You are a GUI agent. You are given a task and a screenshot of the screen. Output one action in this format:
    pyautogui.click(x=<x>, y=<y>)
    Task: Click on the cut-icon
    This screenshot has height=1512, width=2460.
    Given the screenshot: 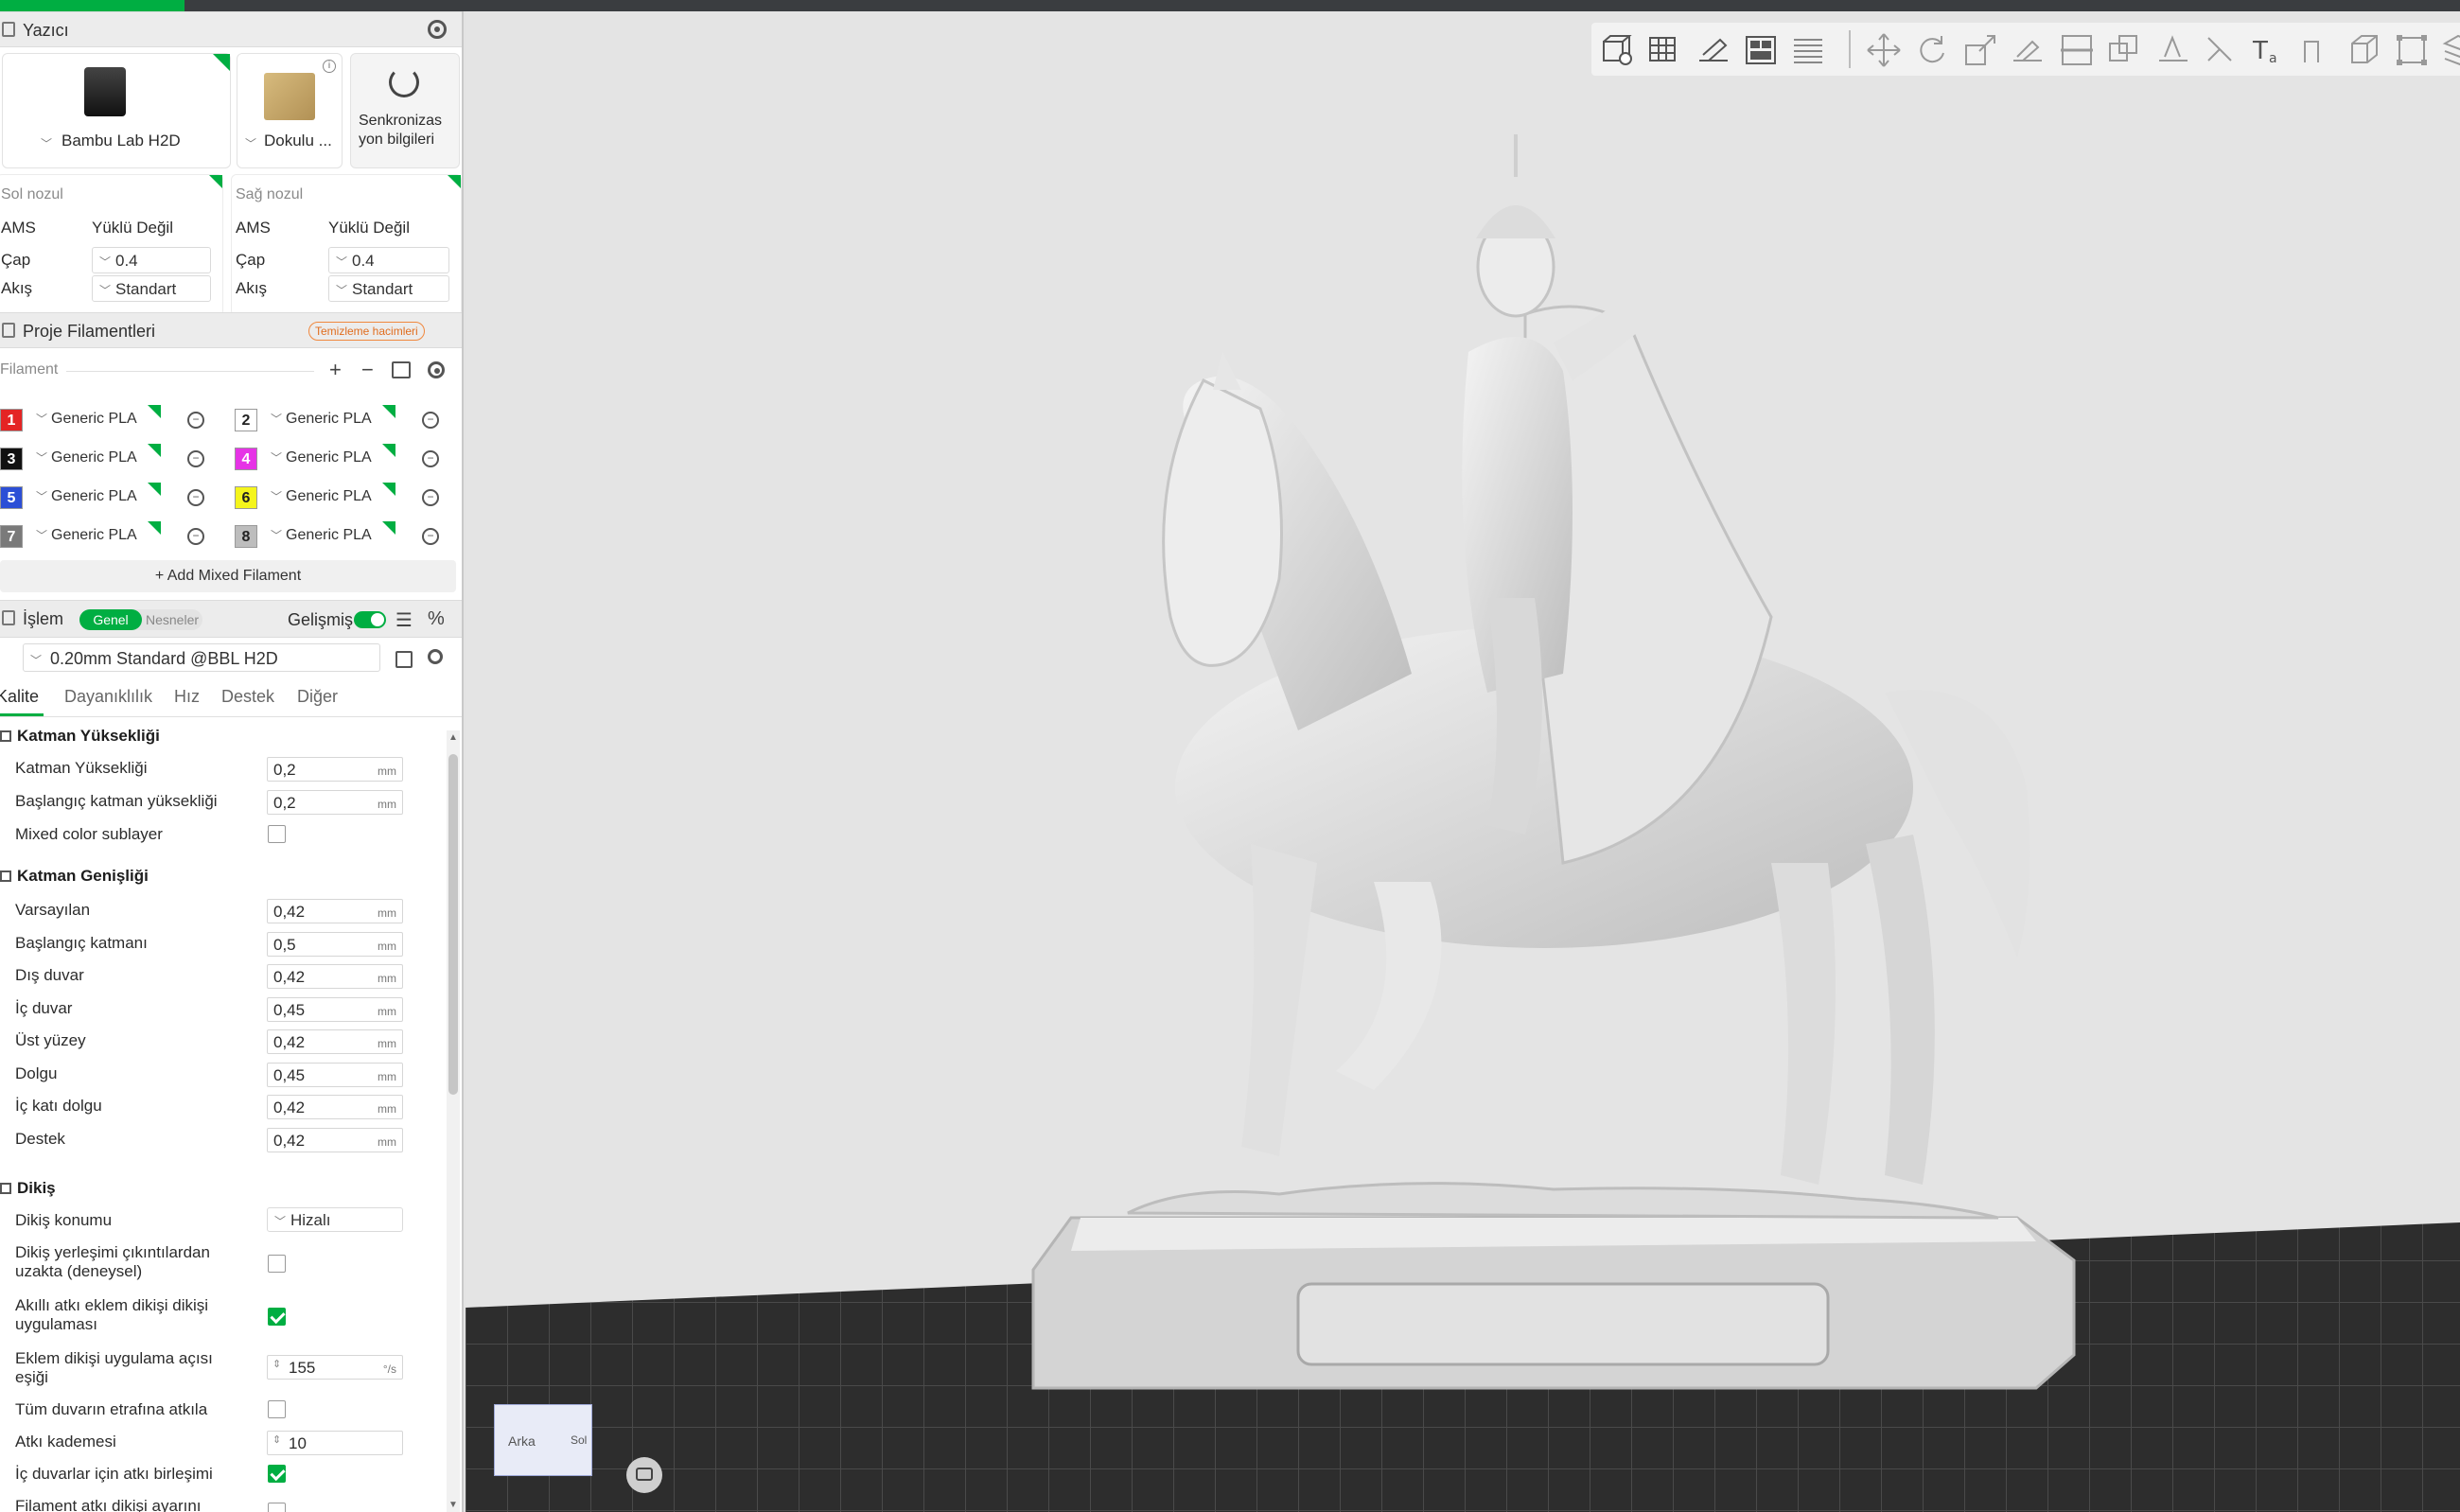 What is the action you would take?
    pyautogui.click(x=2077, y=50)
    